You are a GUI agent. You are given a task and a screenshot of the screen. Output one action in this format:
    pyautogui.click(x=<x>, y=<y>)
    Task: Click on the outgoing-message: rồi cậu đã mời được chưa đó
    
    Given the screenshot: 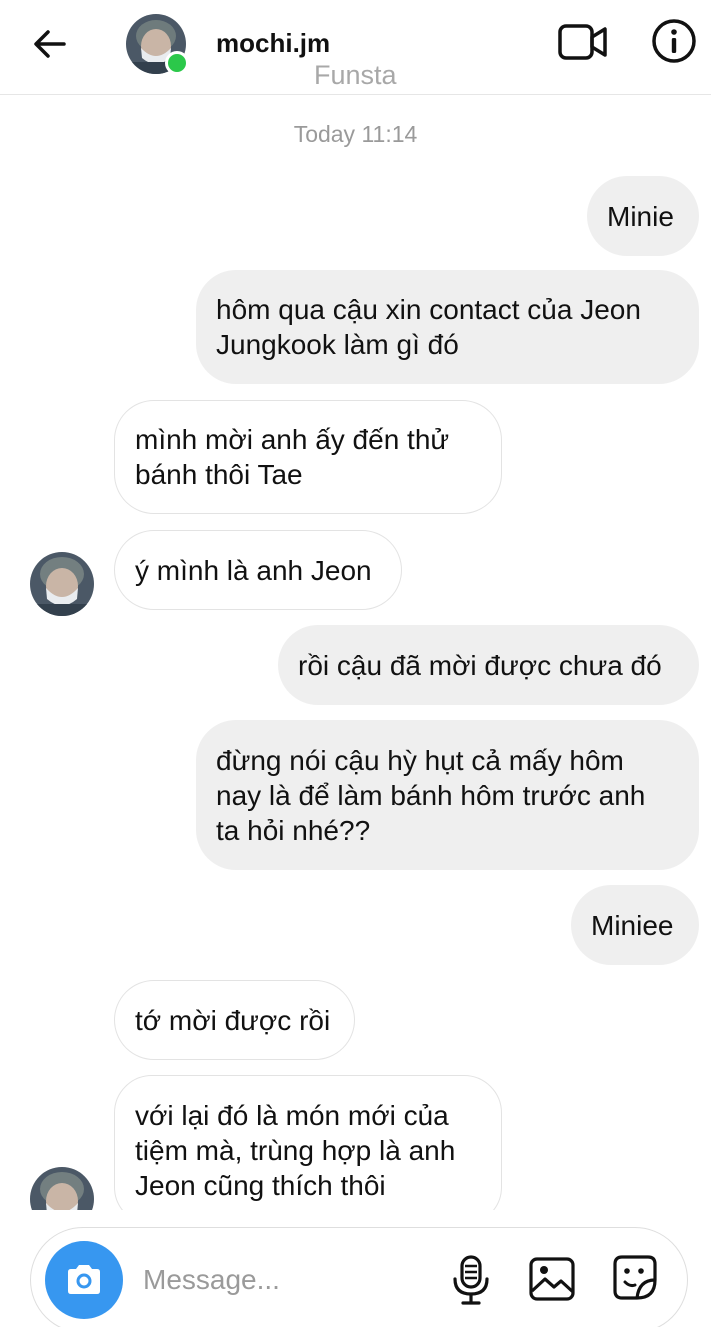 What is the action you would take?
    pyautogui.click(x=488, y=665)
    